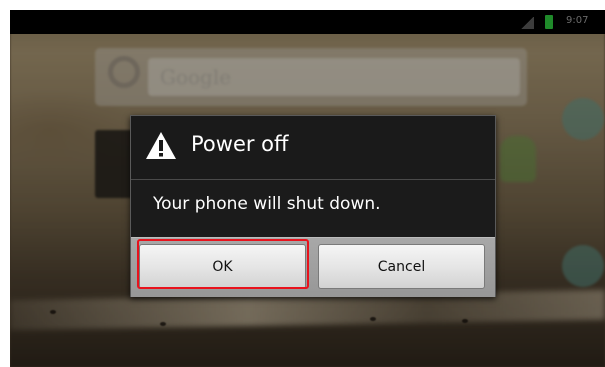 This screenshot has height=367, width=605. What do you see at coordinates (527, 23) in the screenshot?
I see `signal-icon` at bounding box center [527, 23].